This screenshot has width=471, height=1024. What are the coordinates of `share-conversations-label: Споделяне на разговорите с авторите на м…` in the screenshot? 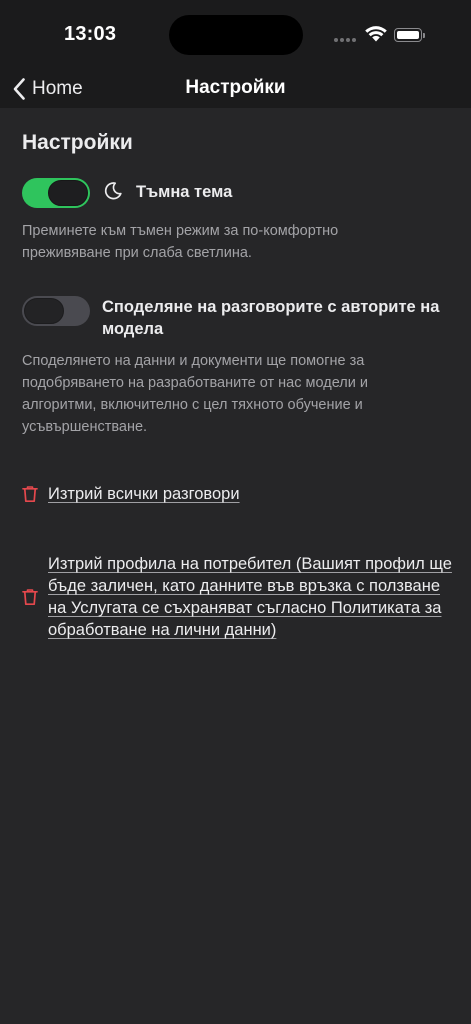 It's located at (277, 318).